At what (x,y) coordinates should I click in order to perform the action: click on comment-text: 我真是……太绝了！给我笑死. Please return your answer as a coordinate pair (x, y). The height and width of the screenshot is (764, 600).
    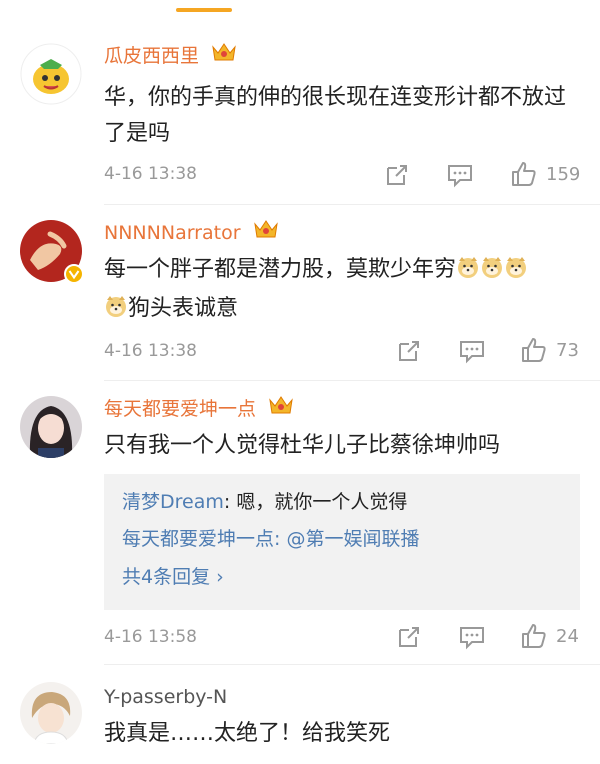
    Looking at the image, I should click on (247, 733).